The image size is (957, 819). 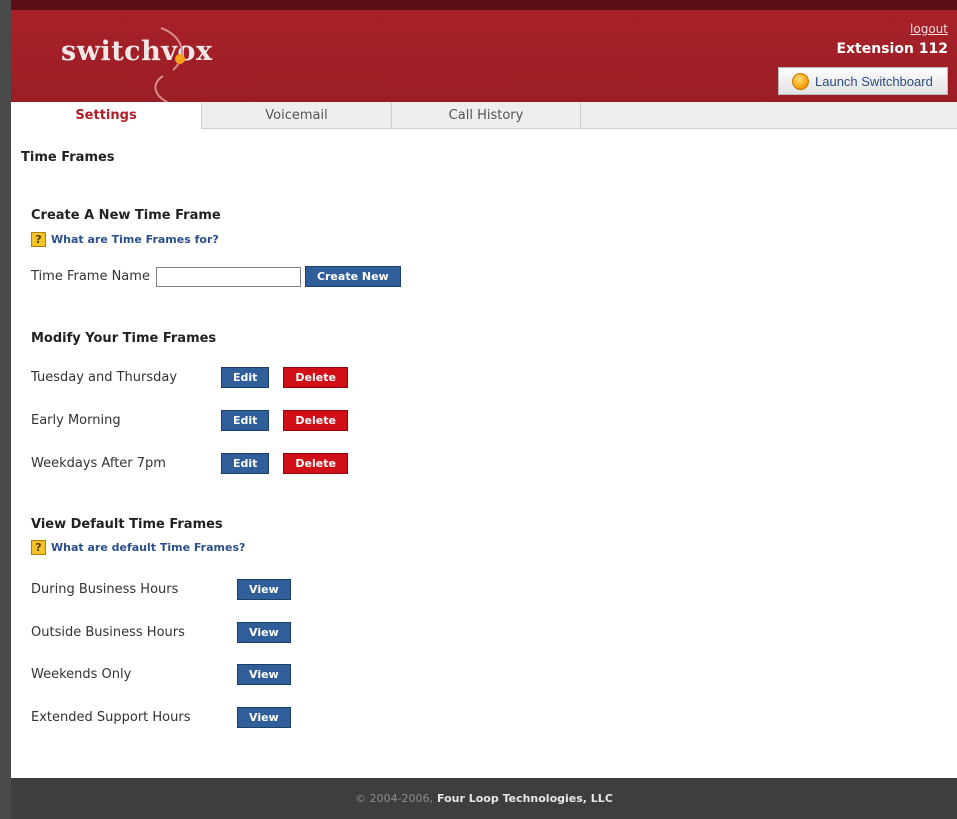 I want to click on company-name: Four Loop Technologies, LLC, so click(x=525, y=798).